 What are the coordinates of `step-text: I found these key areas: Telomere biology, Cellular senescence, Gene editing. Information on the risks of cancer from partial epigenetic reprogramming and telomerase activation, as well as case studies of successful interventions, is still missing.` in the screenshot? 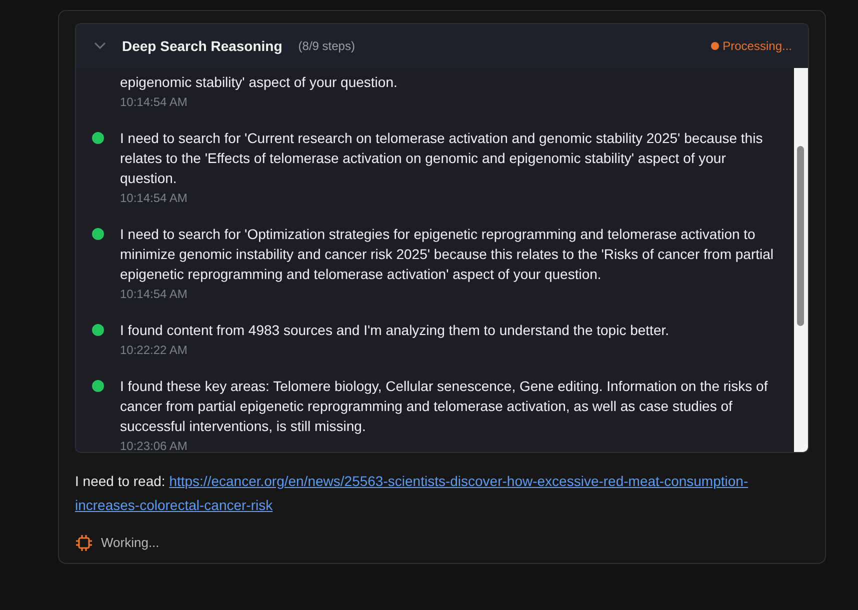 It's located at (444, 406).